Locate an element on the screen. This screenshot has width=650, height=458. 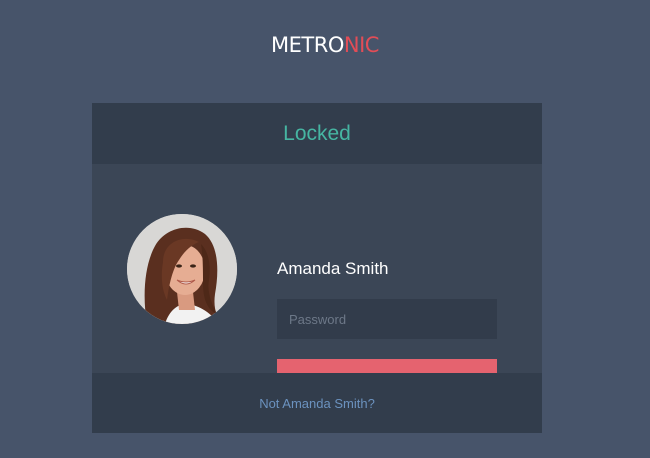
brand-logo-part2: NIC is located at coordinates (361, 45).